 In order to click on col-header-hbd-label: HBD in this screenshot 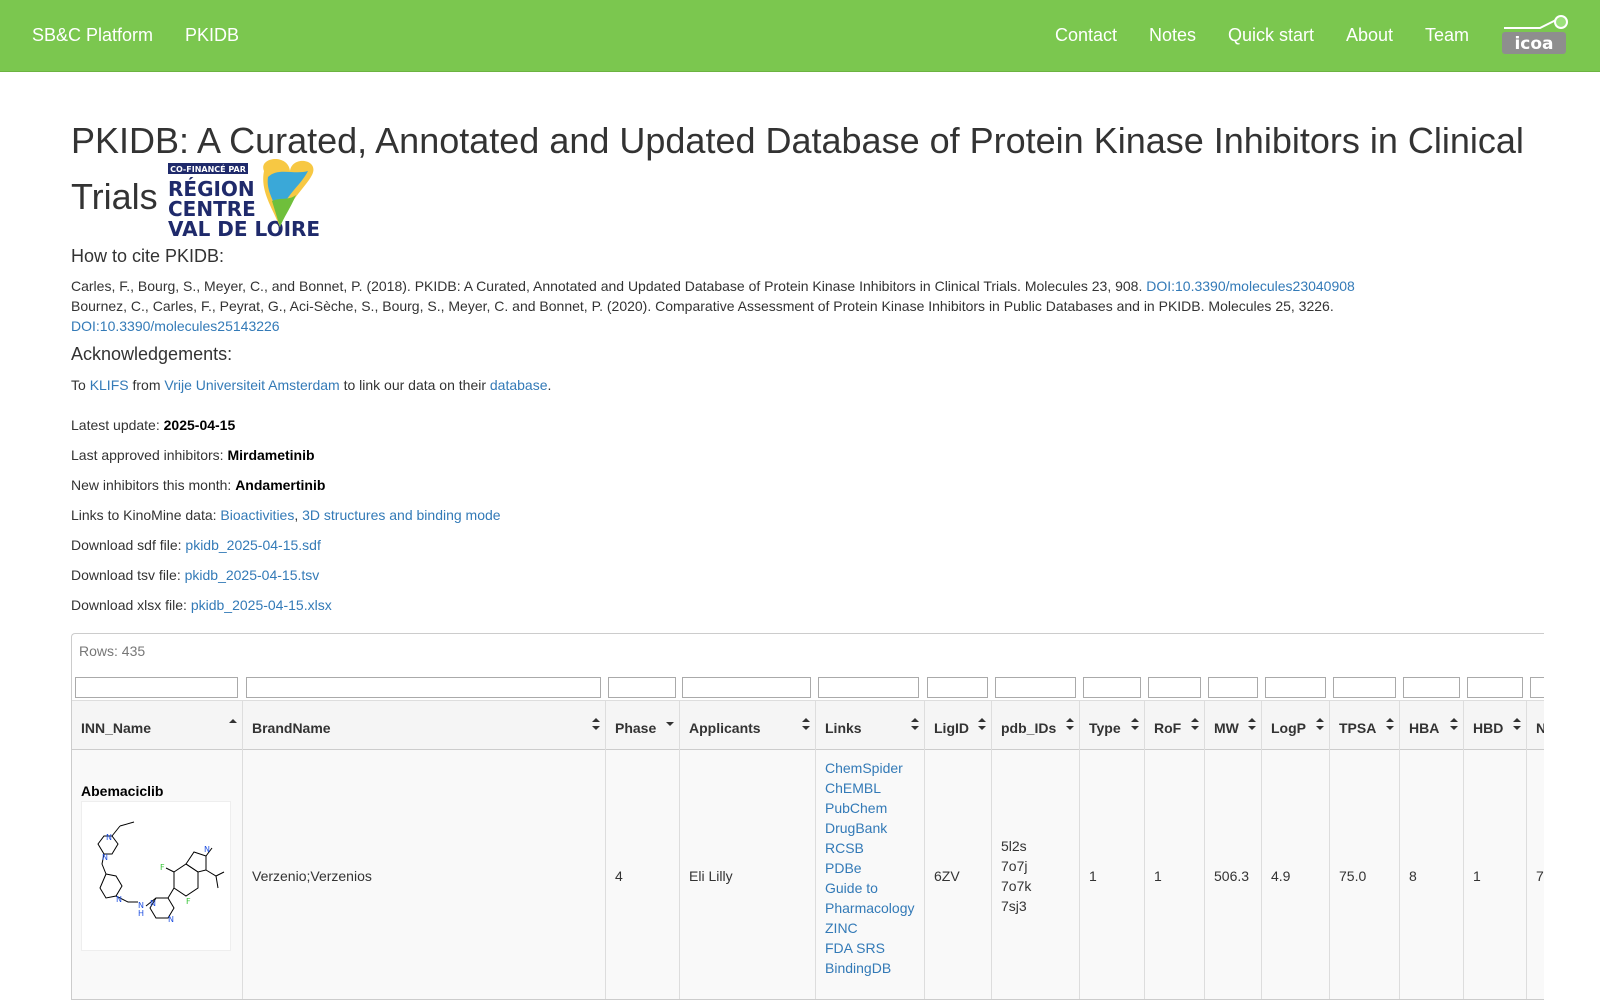, I will do `click(1488, 728)`.